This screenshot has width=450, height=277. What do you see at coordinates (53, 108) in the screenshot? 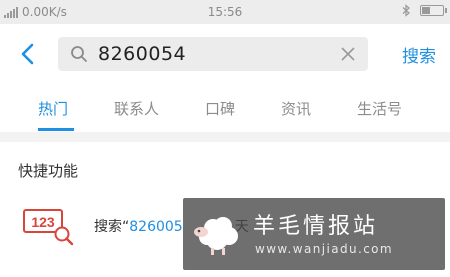
I see `tab-hot: 热门` at bounding box center [53, 108].